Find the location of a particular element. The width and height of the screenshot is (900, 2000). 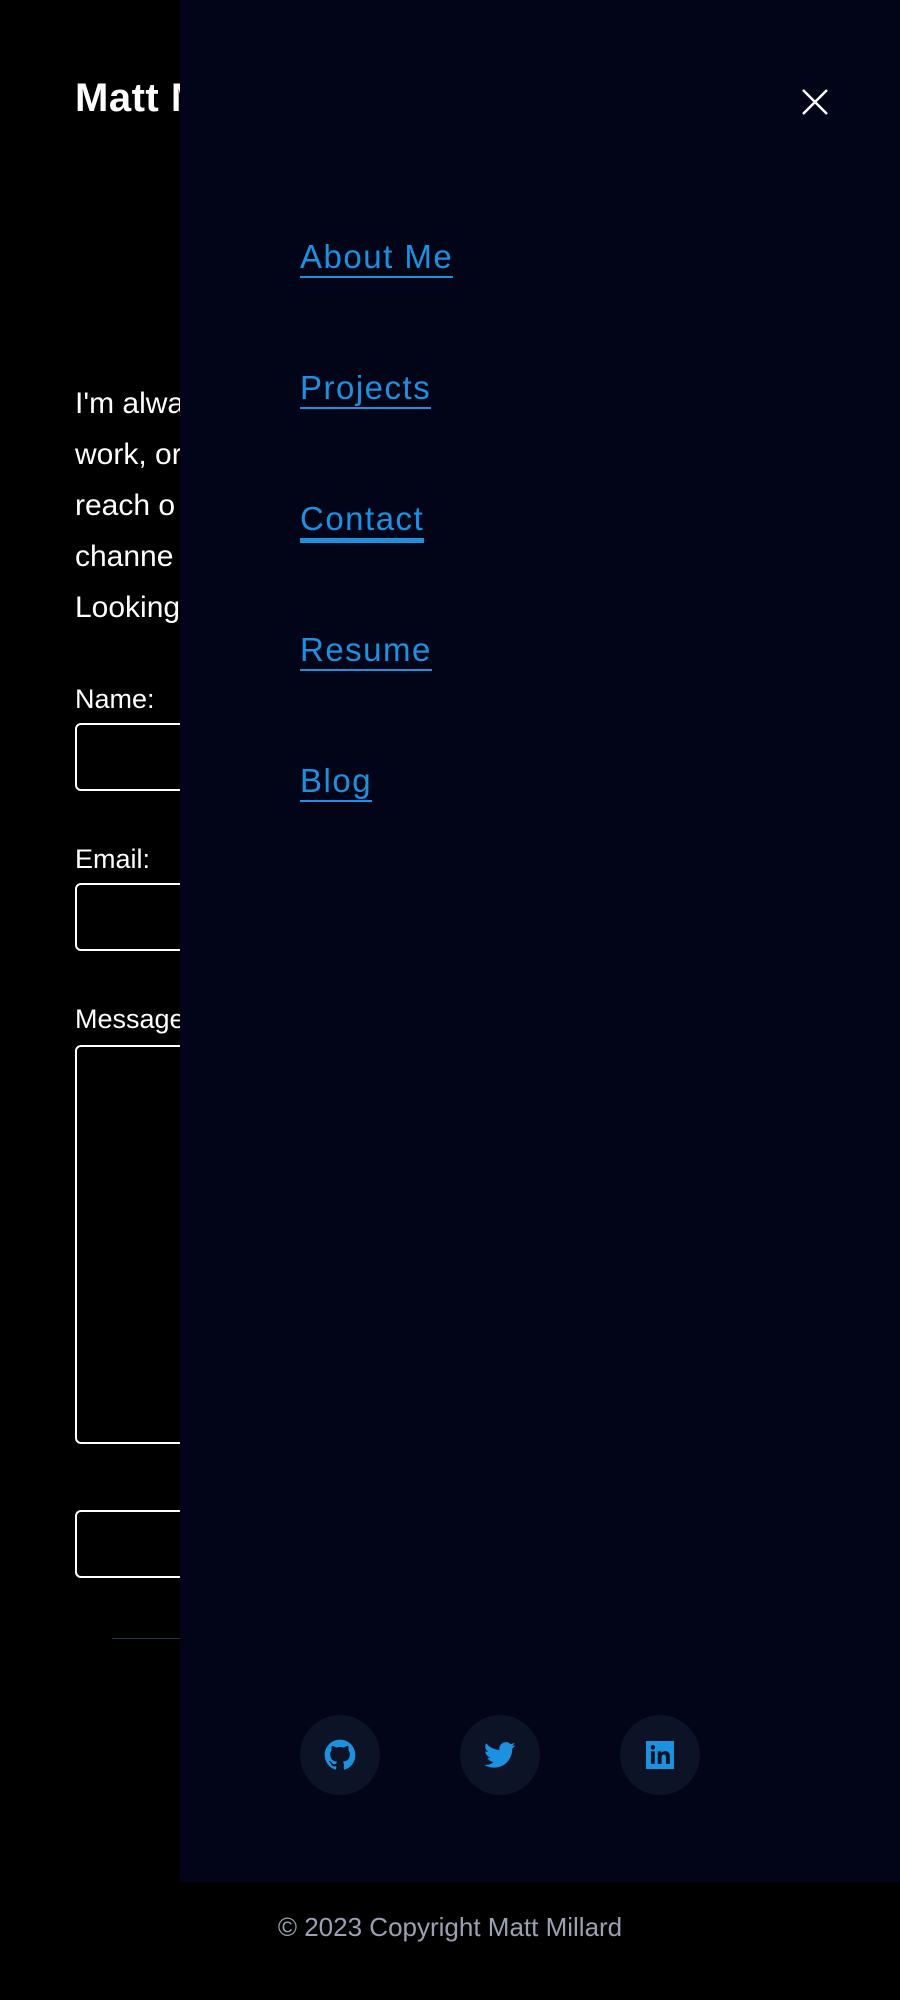

close-button is located at coordinates (815, 102).